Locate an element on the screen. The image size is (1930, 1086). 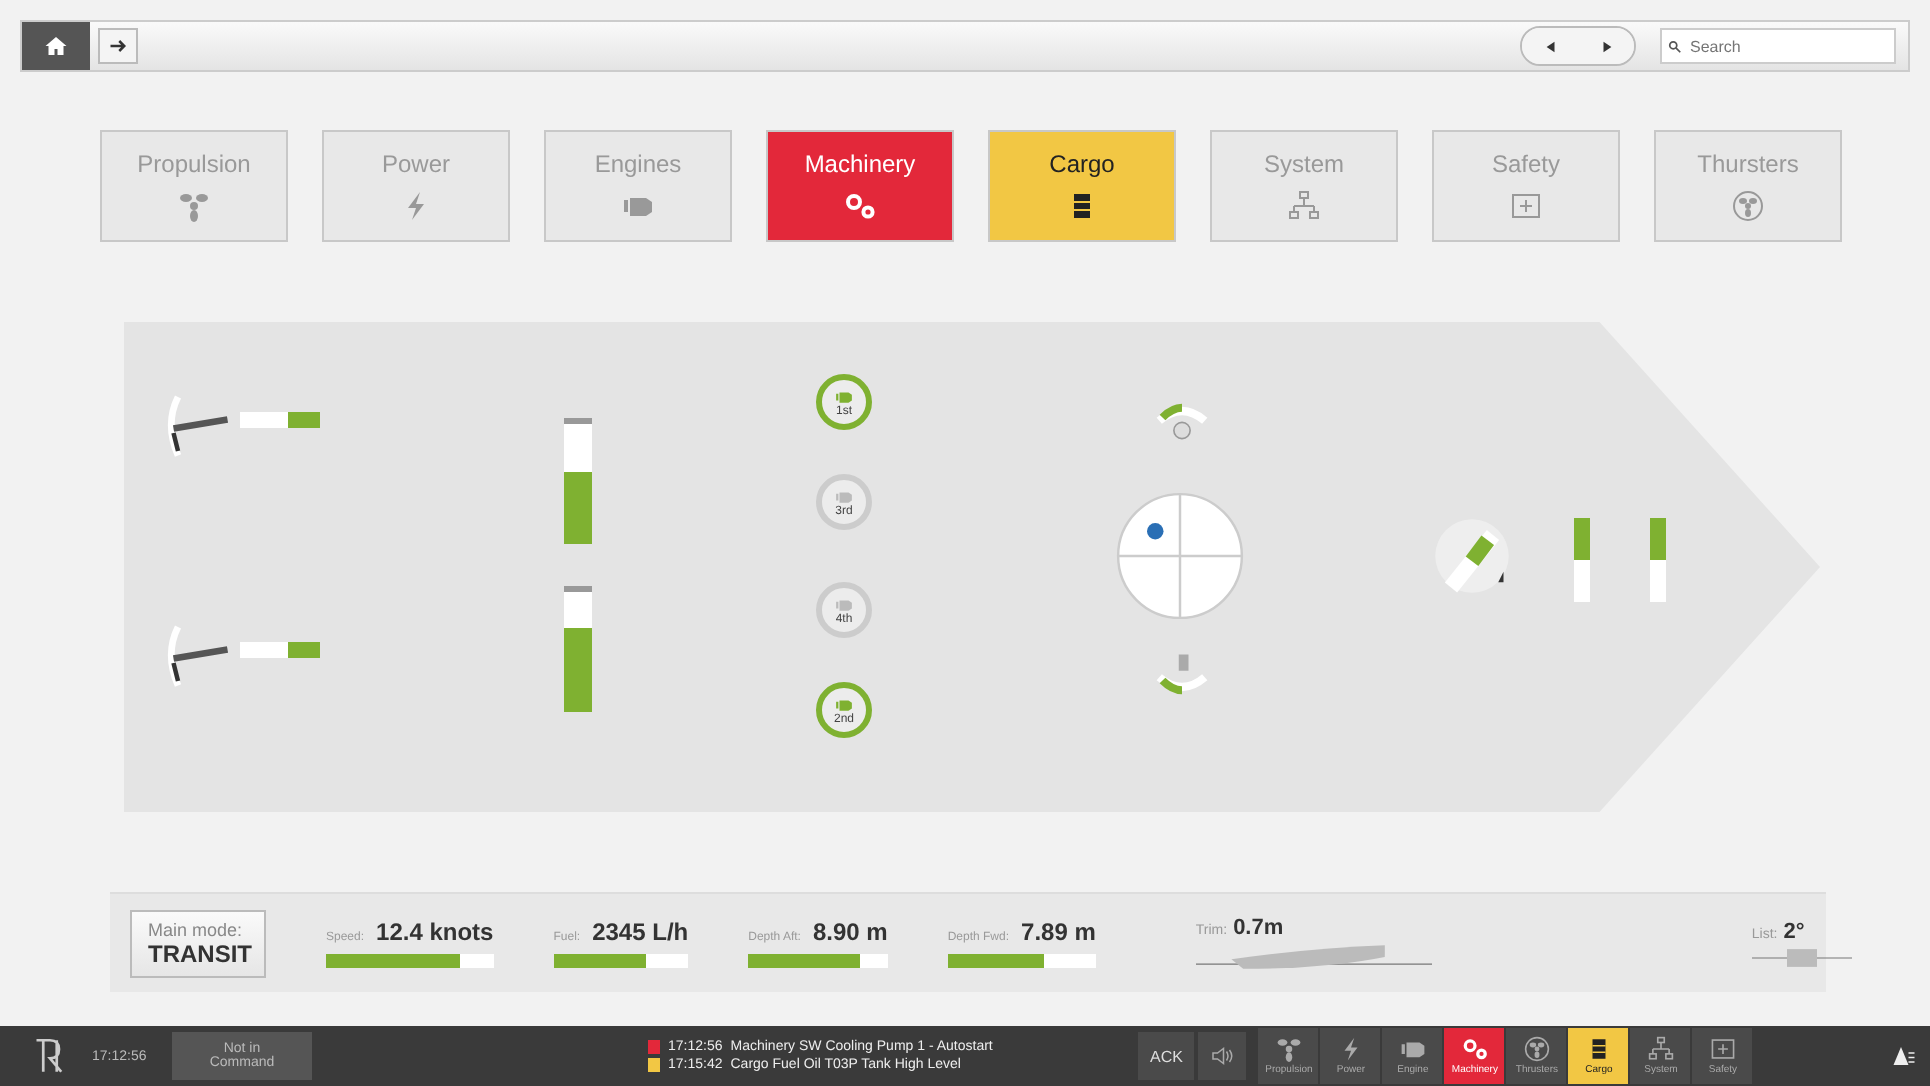
gauge-value: 12.4 knots is located at coordinates (435, 932).